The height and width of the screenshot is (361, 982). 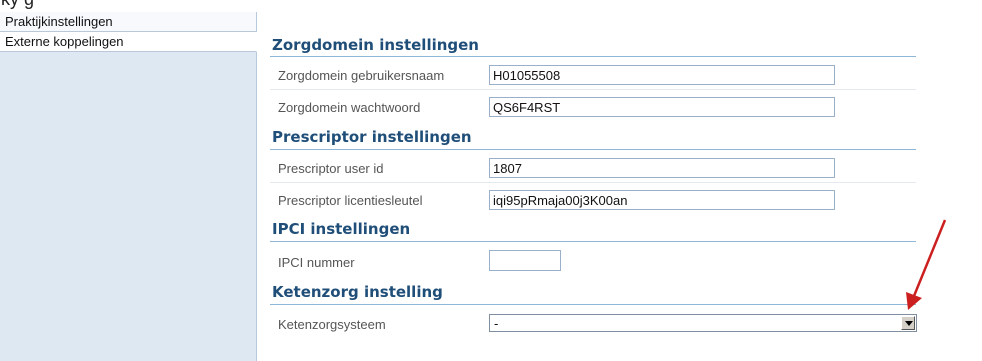 I want to click on zorgdomein-username-input, so click(x=662, y=75).